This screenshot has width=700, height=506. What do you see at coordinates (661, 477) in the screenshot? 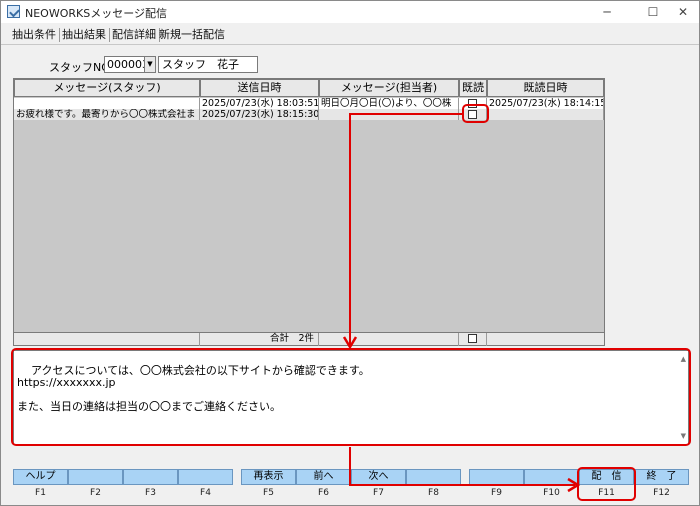
I see `exit-button: 終 了` at bounding box center [661, 477].